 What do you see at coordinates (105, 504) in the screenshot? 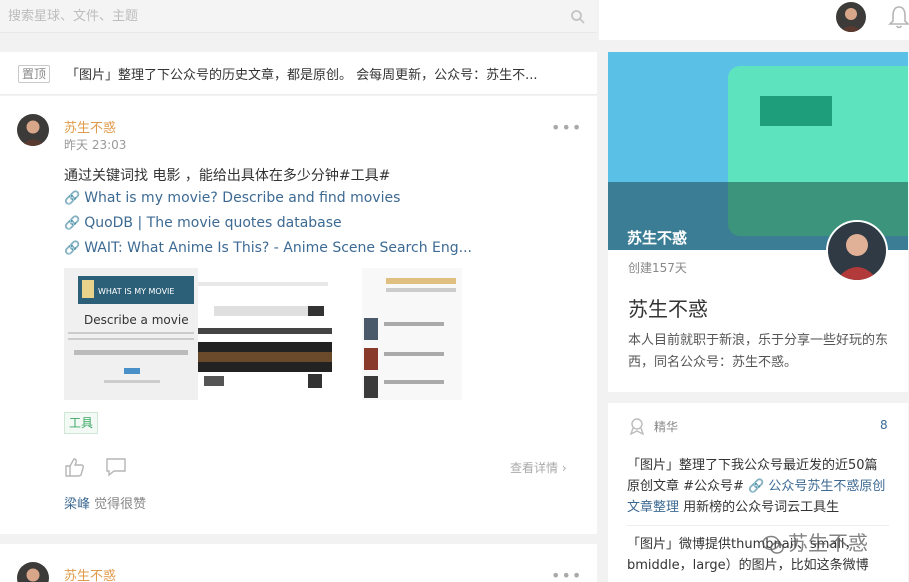
I see `like-summary: 梁峰 觉得很赞` at bounding box center [105, 504].